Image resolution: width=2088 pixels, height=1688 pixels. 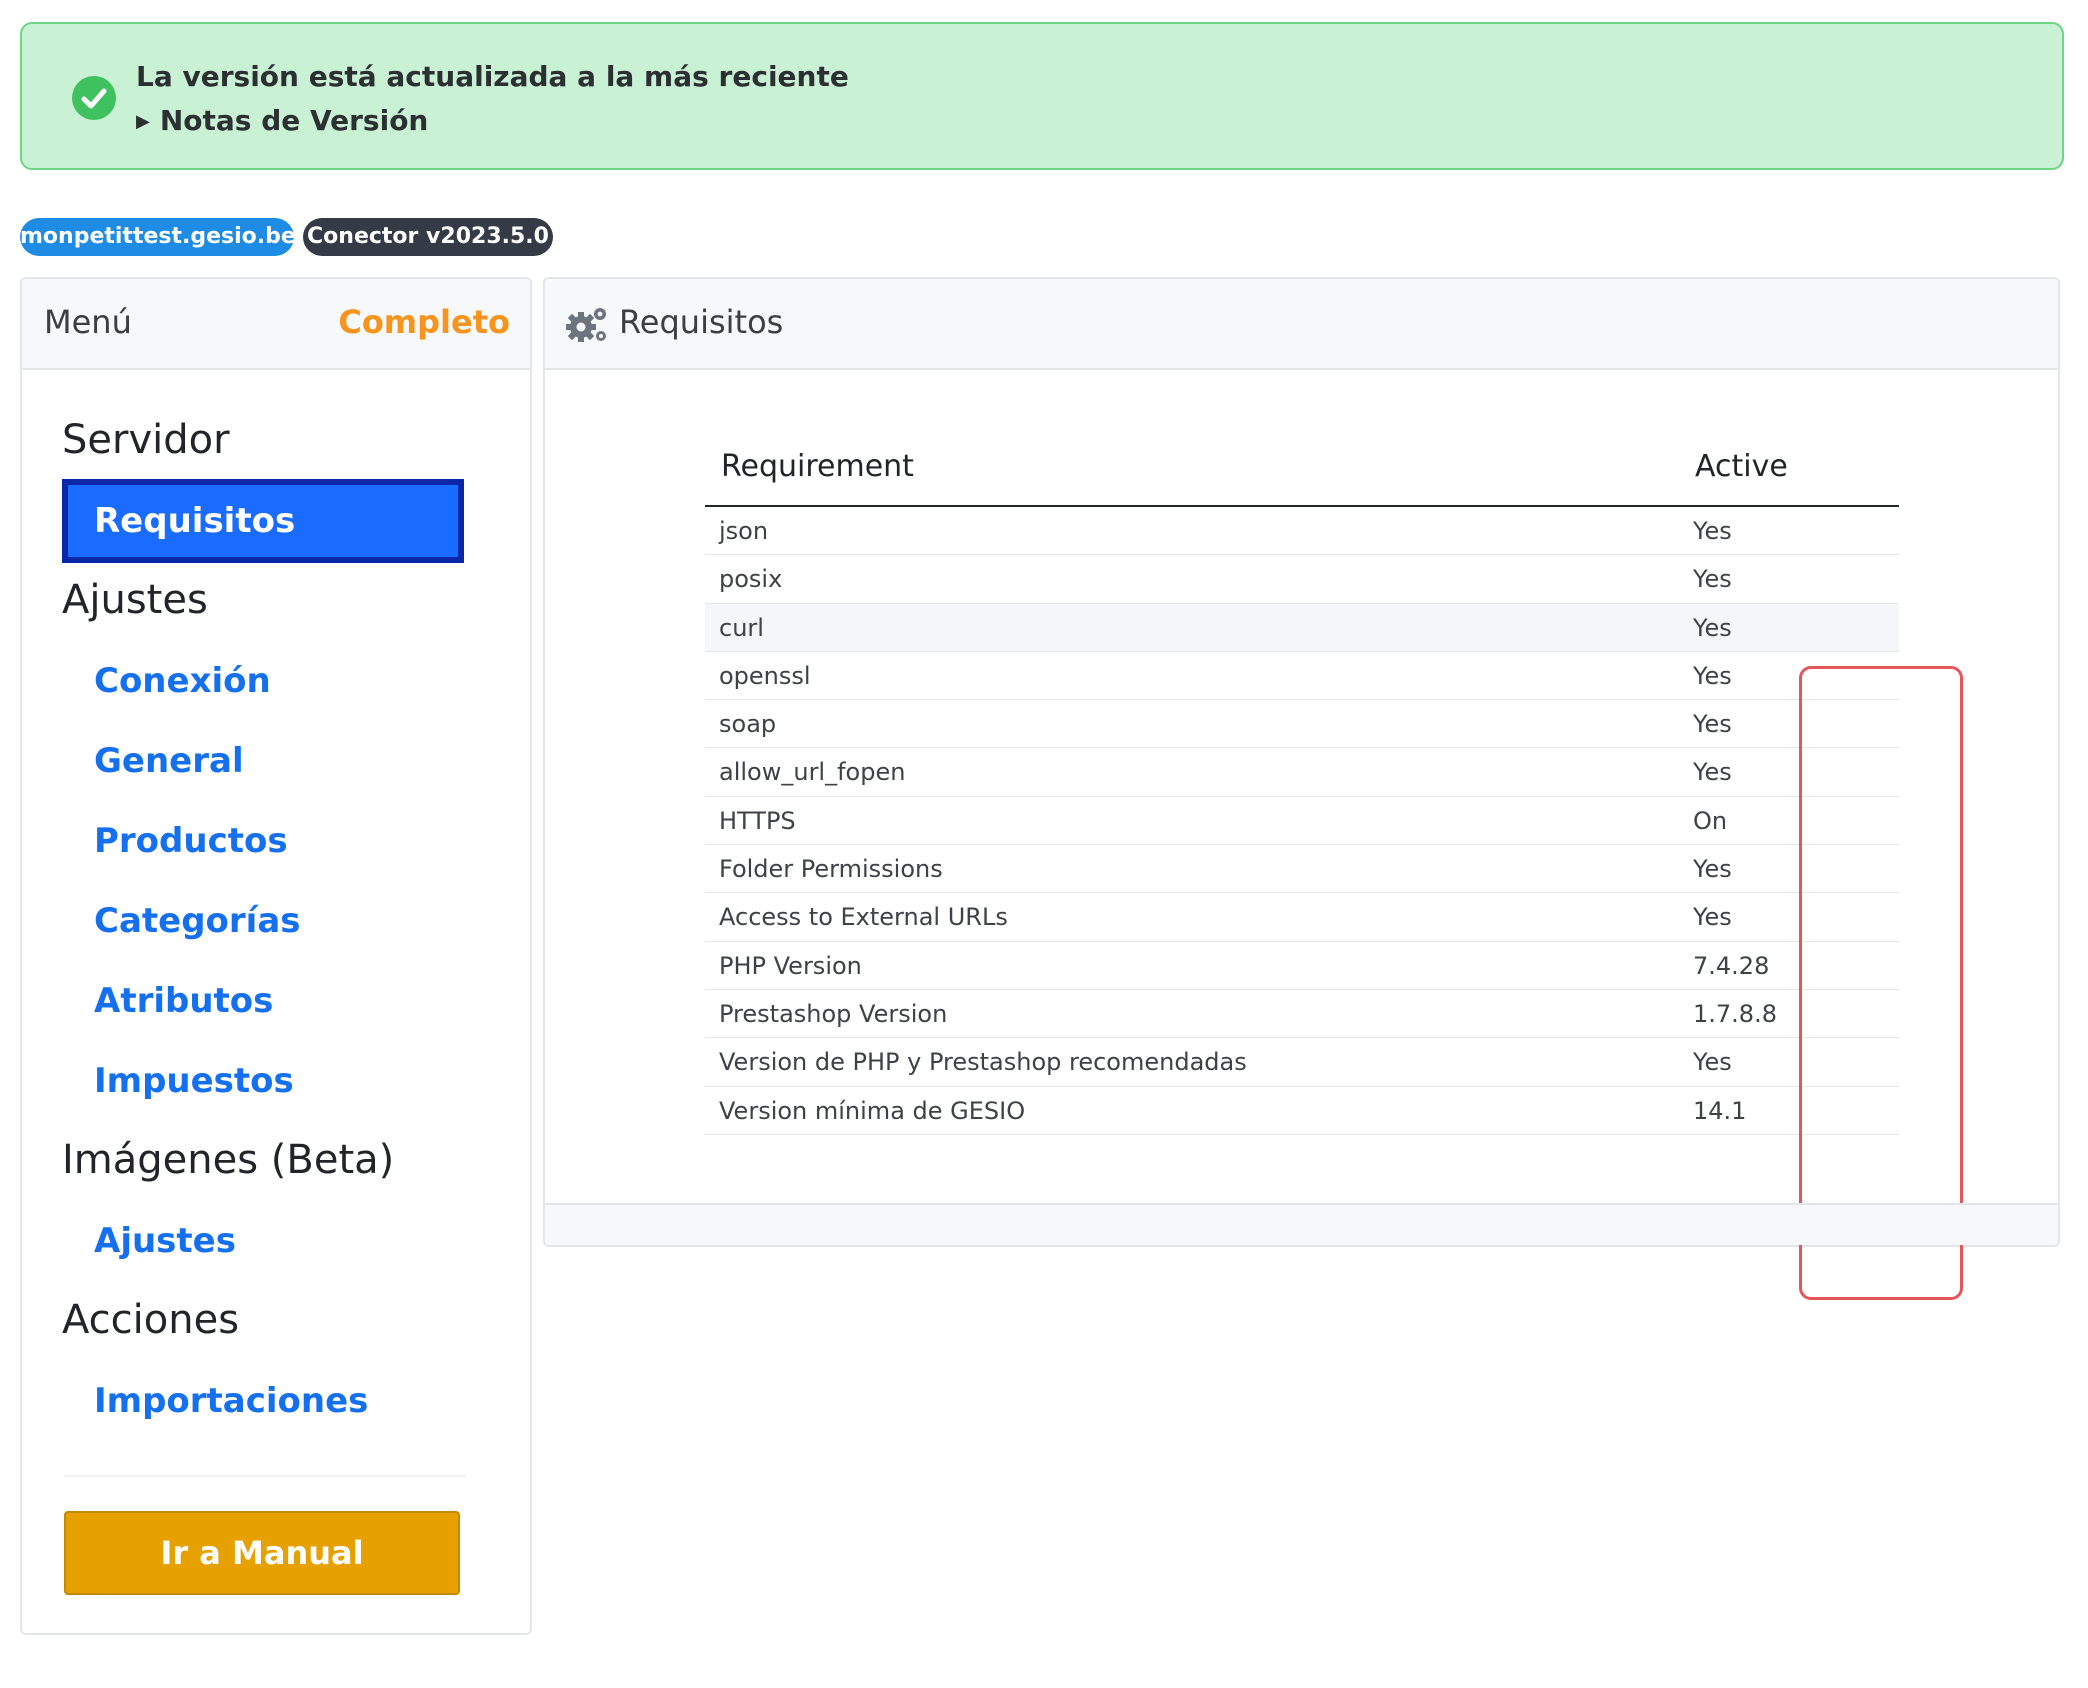 I want to click on caret-right-icon: ▶, so click(x=143, y=121).